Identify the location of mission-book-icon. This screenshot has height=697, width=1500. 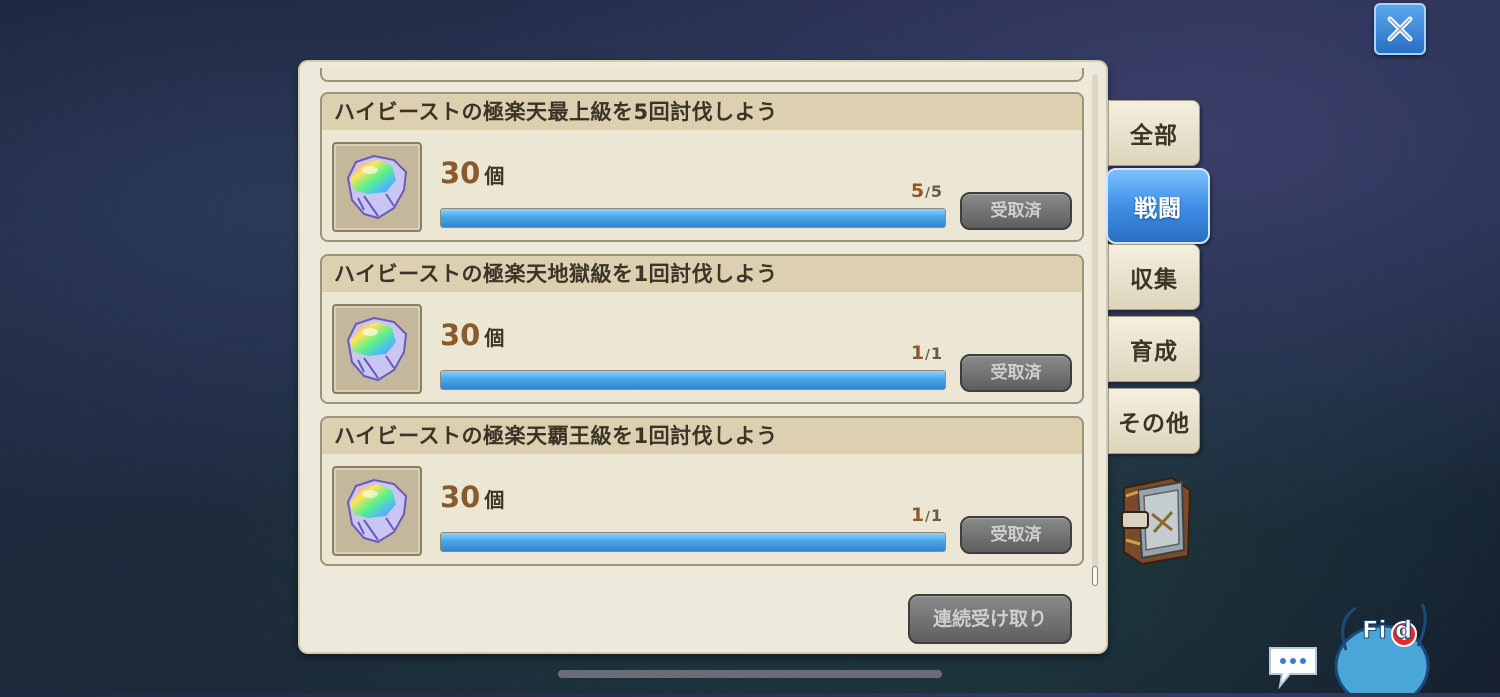
(1157, 522).